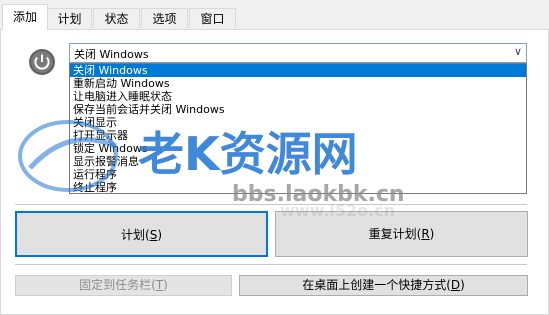 The width and height of the screenshot is (549, 315). Describe the element at coordinates (298, 96) in the screenshot. I see `option-sleep: 让电脑进入睡眠状态` at that location.